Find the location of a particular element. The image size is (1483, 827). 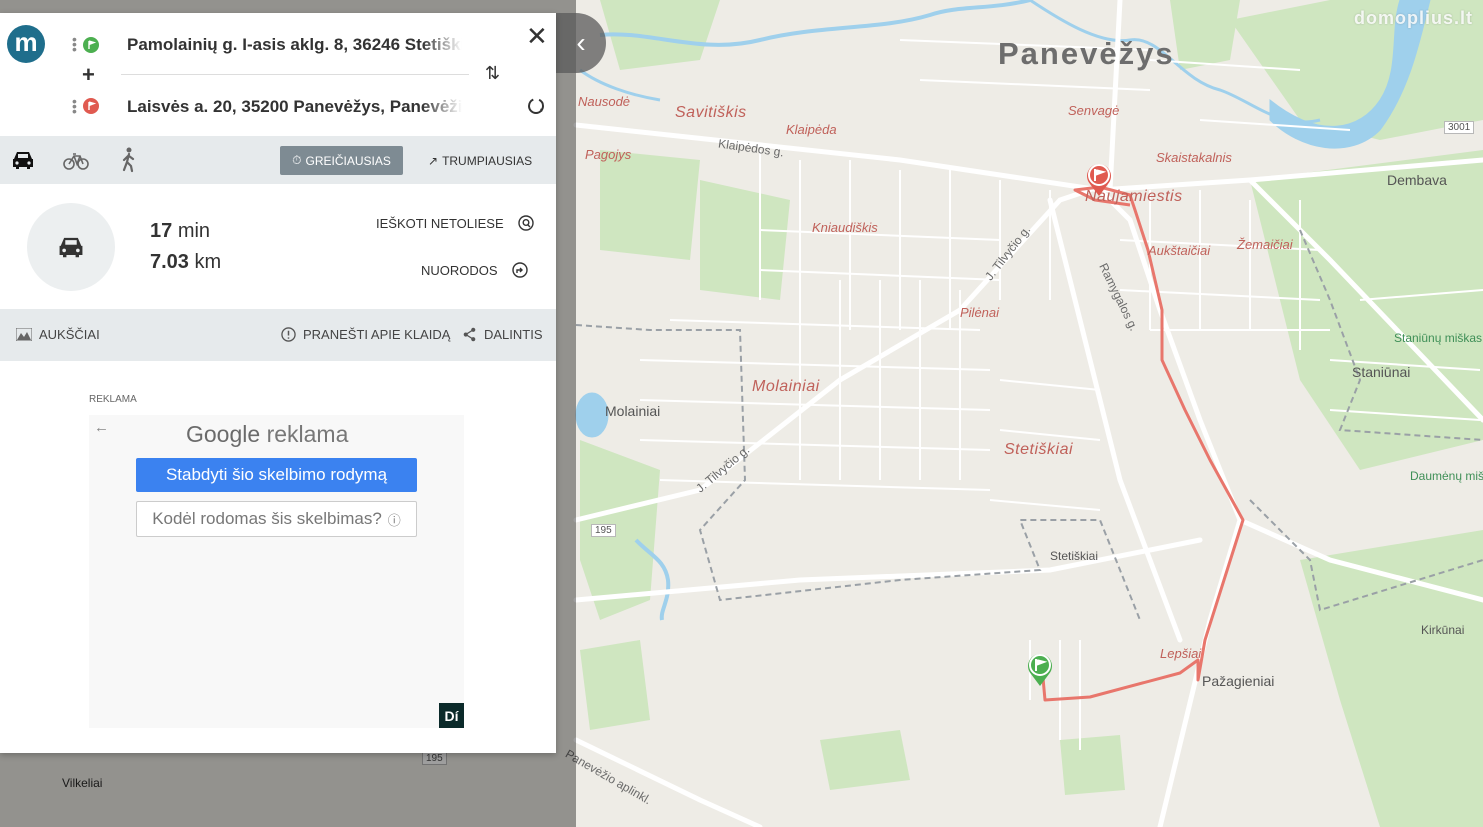

search-nearby-button: IEŠKOTI NETOLIESE is located at coordinates (455, 223).